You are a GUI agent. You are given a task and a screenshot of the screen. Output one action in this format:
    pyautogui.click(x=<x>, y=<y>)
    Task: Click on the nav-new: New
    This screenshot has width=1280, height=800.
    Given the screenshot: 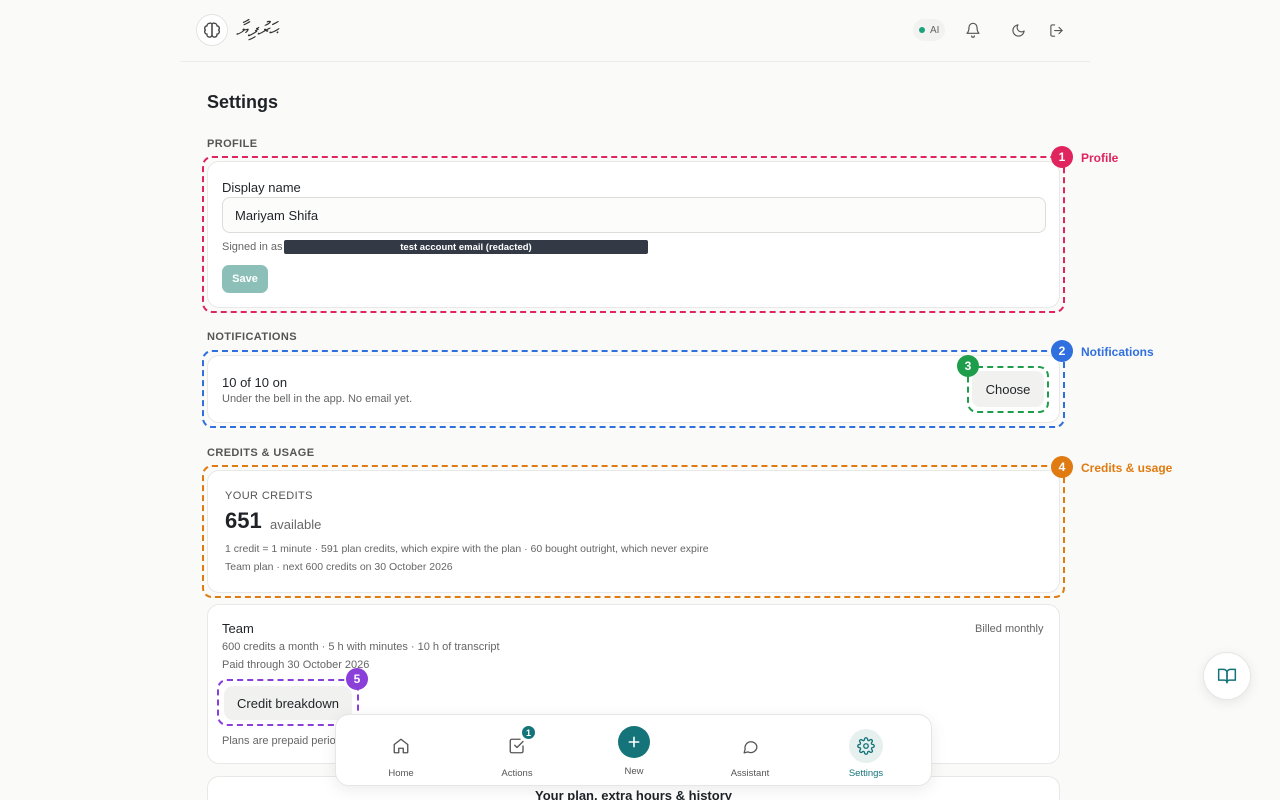 What is the action you would take?
    pyautogui.click(x=634, y=751)
    